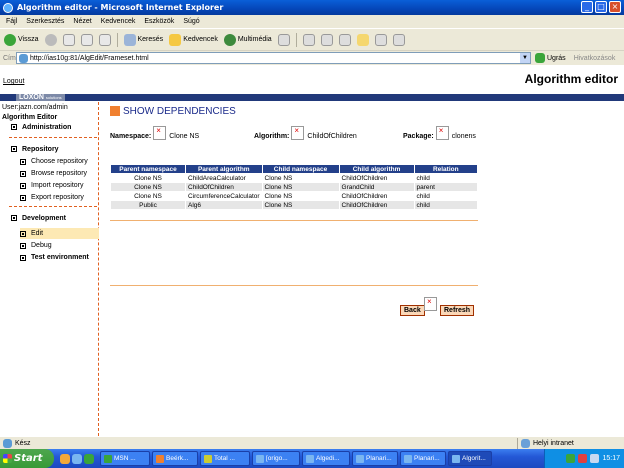 This screenshot has width=624, height=468. Describe the element at coordinates (13, 81) in the screenshot. I see `logout-link: Logout` at that location.